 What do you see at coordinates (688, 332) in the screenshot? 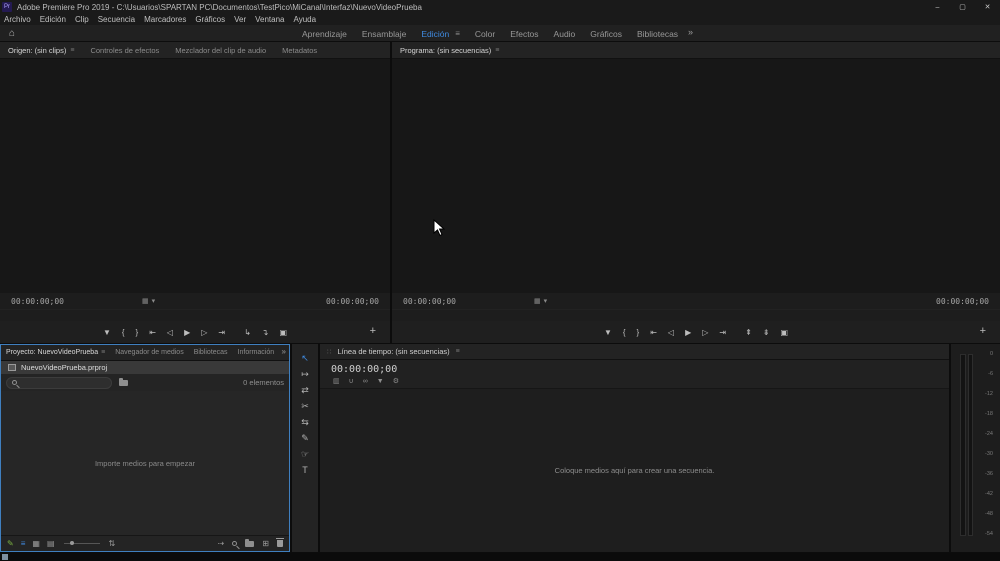
I see `program-play-button: ▶` at bounding box center [688, 332].